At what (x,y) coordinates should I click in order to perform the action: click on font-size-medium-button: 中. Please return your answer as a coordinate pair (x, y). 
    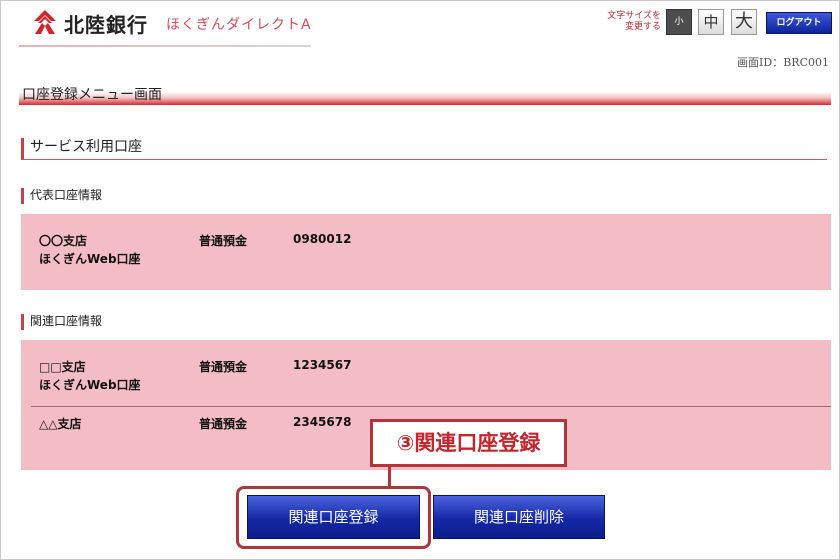
    Looking at the image, I should click on (711, 22).